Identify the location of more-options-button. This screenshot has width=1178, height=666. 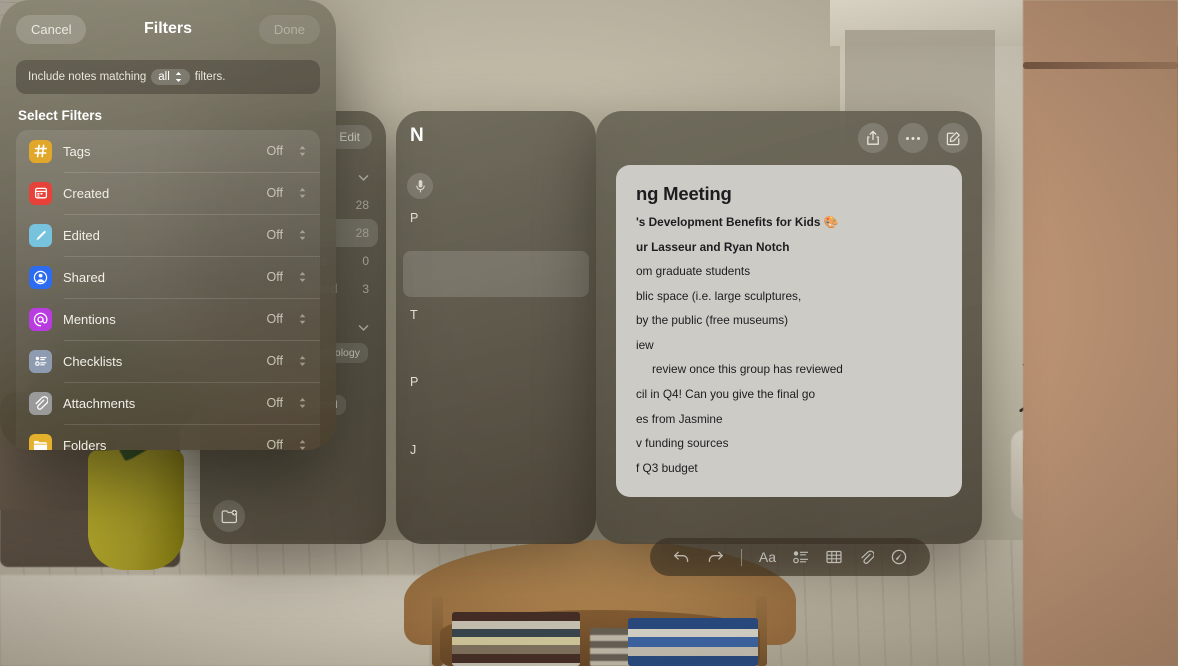
(913, 138).